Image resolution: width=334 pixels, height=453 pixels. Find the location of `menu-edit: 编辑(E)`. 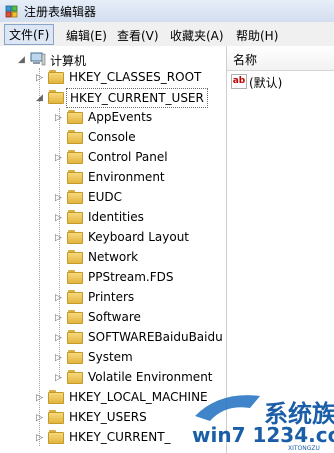

menu-edit: 编辑(E) is located at coordinates (86, 35).